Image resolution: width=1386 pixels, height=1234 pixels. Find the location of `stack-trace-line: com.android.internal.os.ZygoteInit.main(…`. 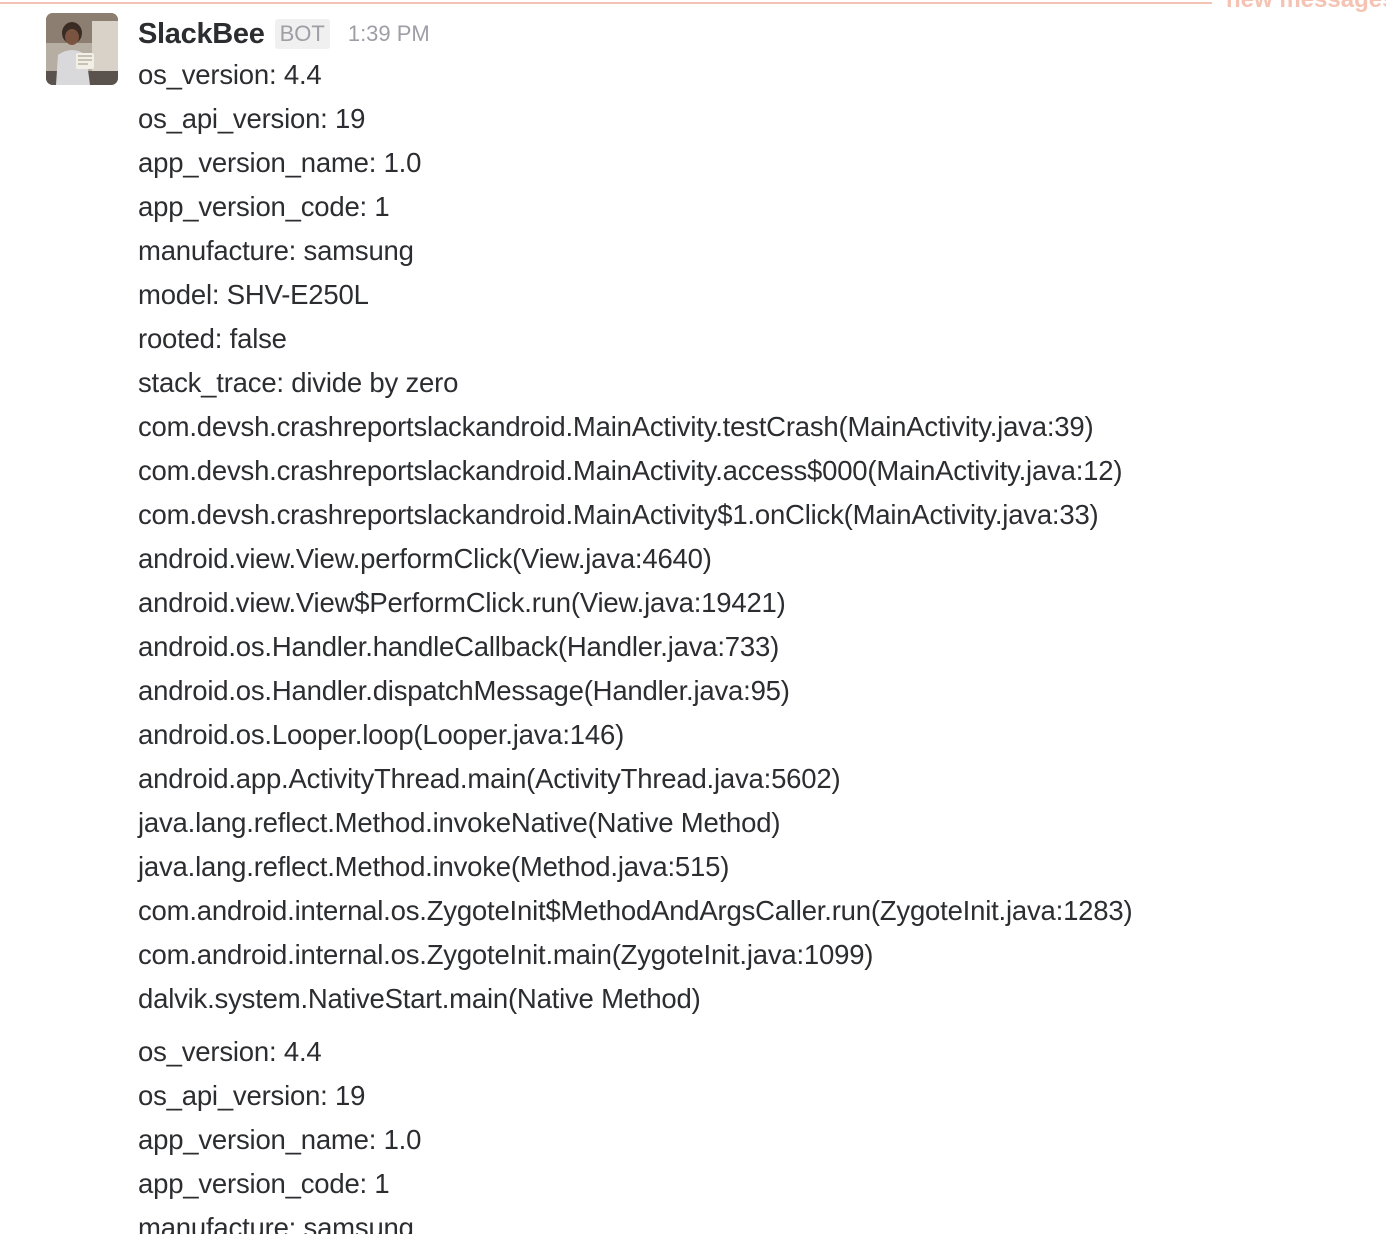

stack-trace-line: com.android.internal.os.ZygoteInit.main(… is located at coordinates (506, 954).